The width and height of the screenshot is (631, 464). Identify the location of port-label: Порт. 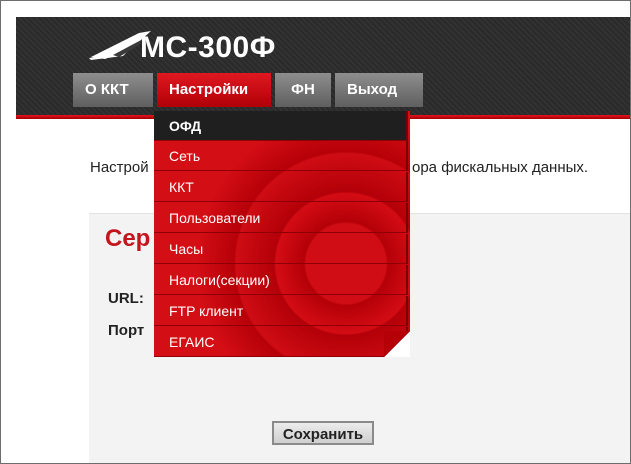
(126, 330).